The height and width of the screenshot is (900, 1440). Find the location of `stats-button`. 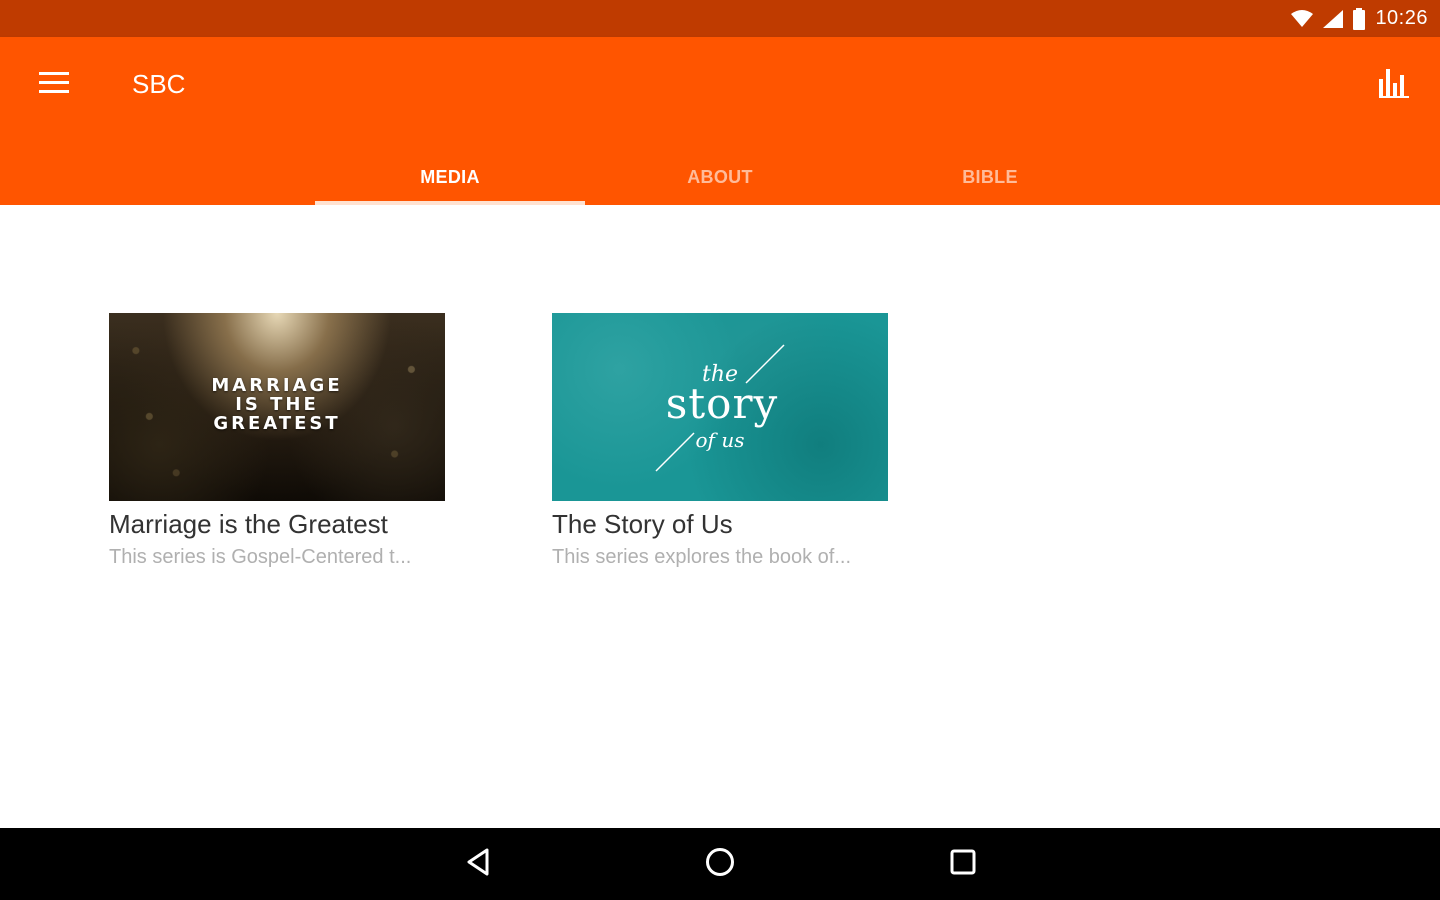

stats-button is located at coordinates (1394, 85).